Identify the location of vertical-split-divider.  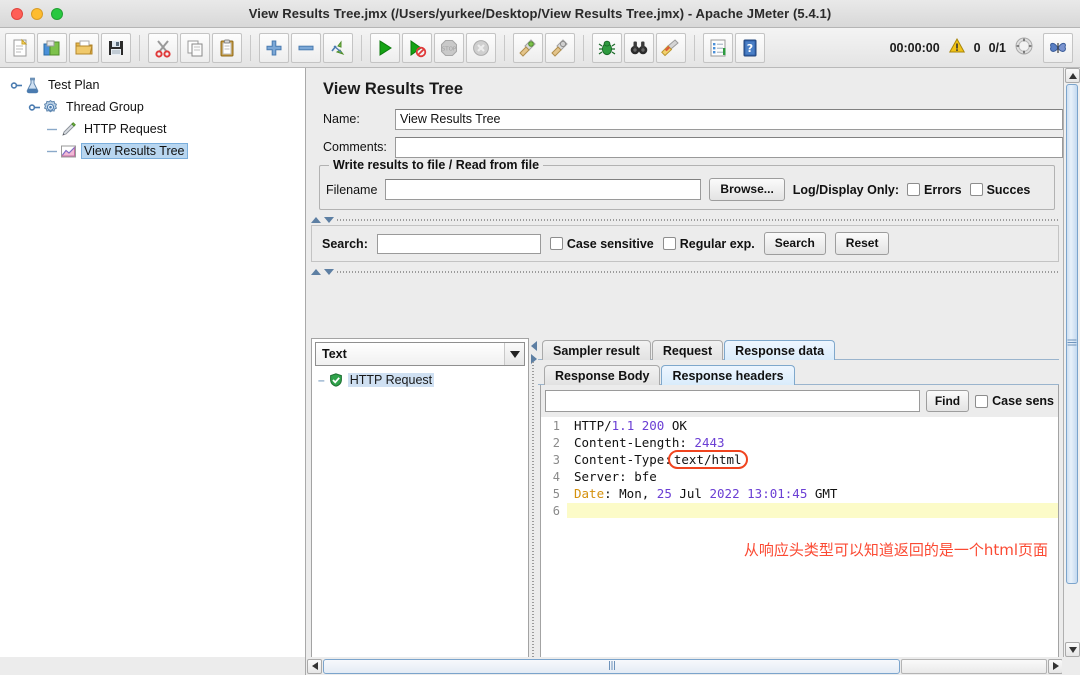
(533, 506).